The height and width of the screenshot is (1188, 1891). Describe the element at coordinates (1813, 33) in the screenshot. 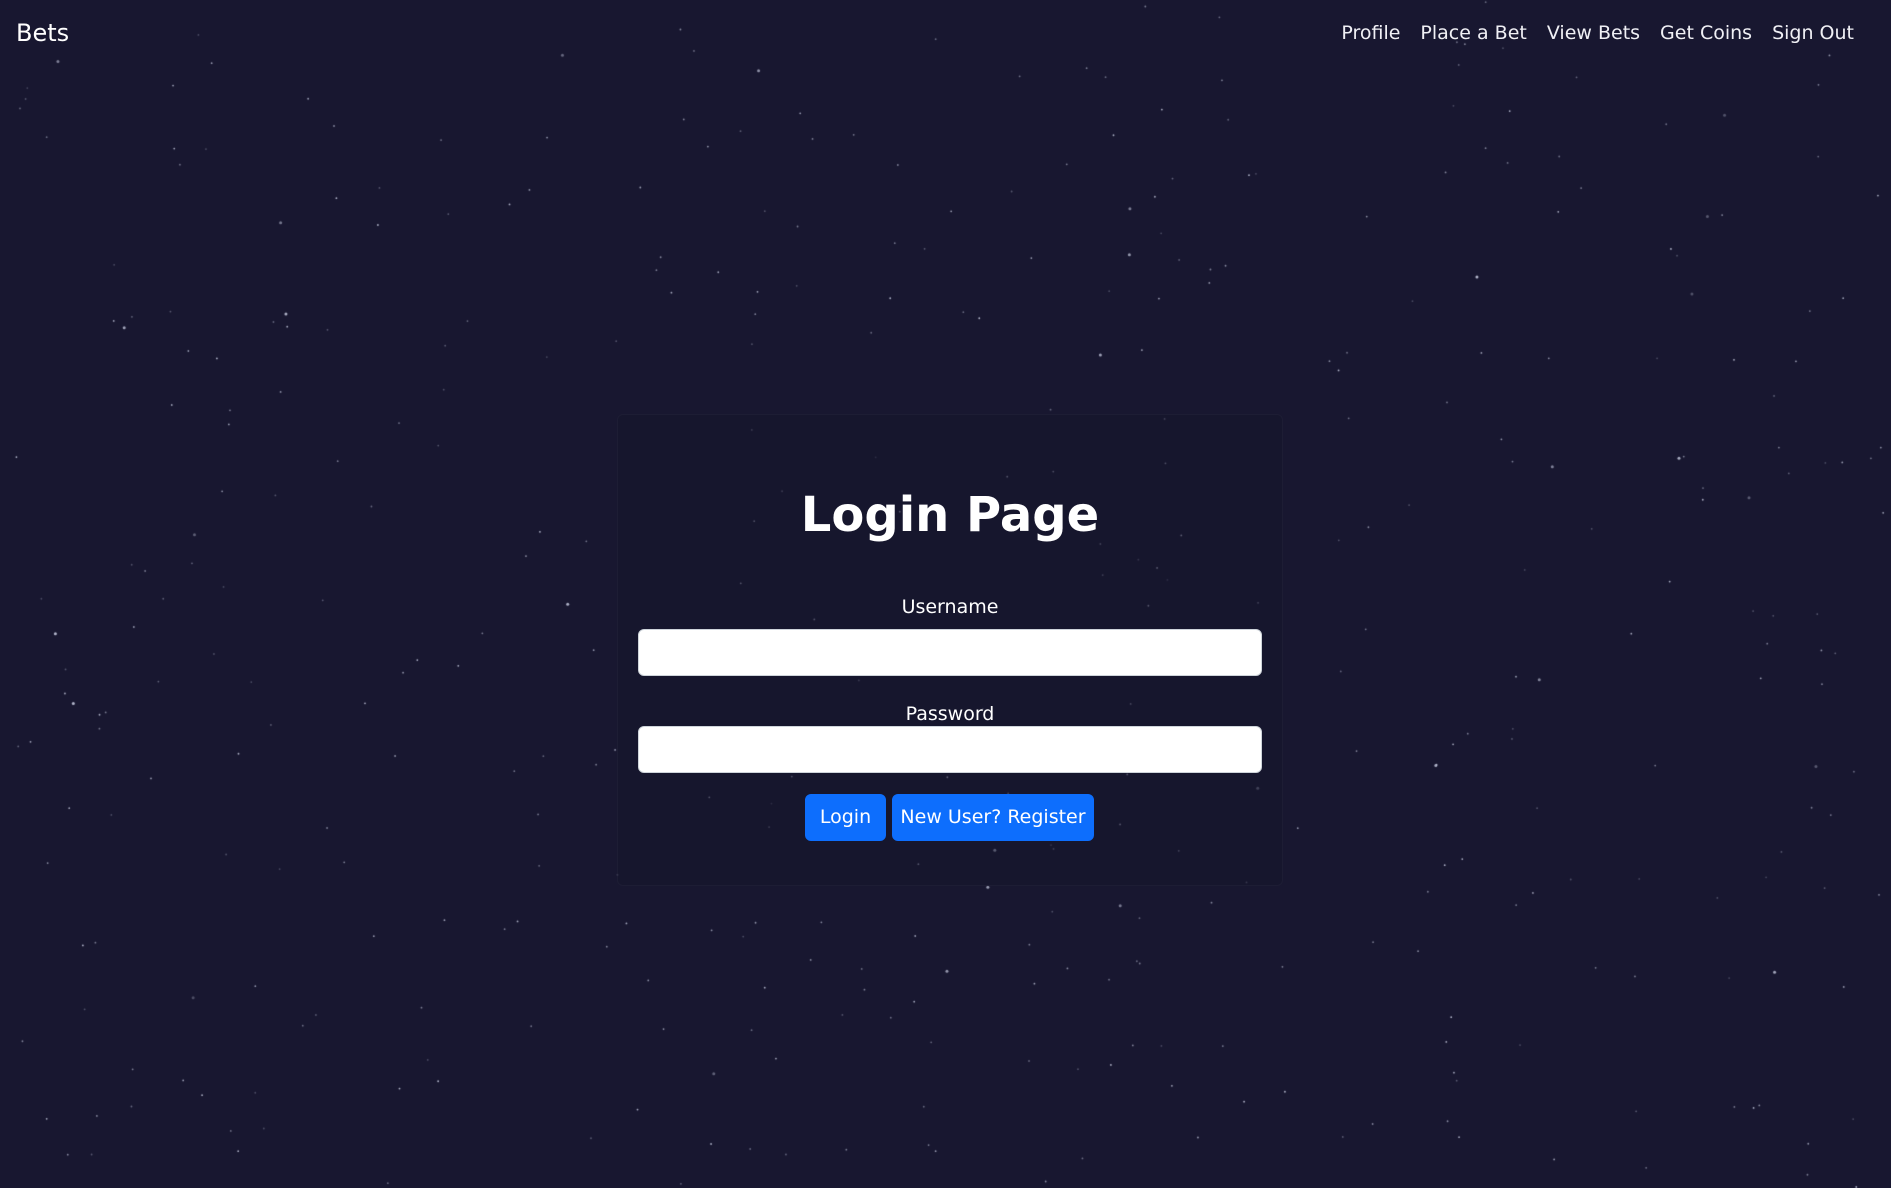

I see `nav-link-sign-out: Sign Out` at that location.